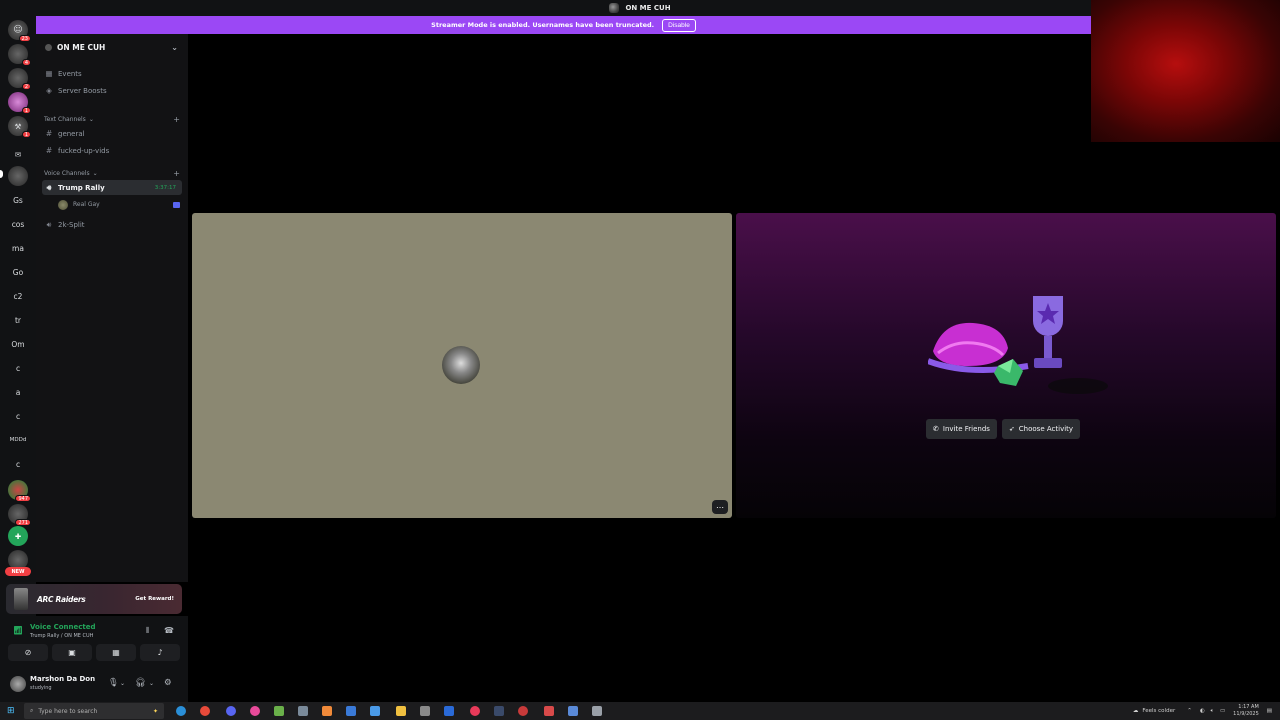  What do you see at coordinates (28, 652) in the screenshot?
I see `camera-toggle-icon: ⊘` at bounding box center [28, 652].